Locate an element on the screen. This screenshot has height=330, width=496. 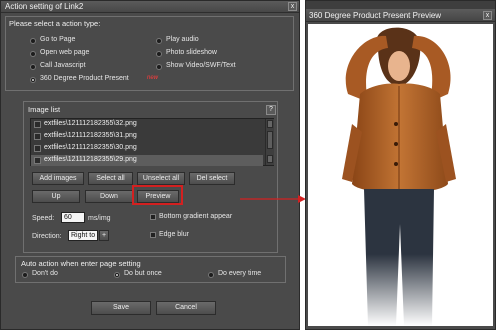
scroll-thumb is located at coordinates (270, 140).